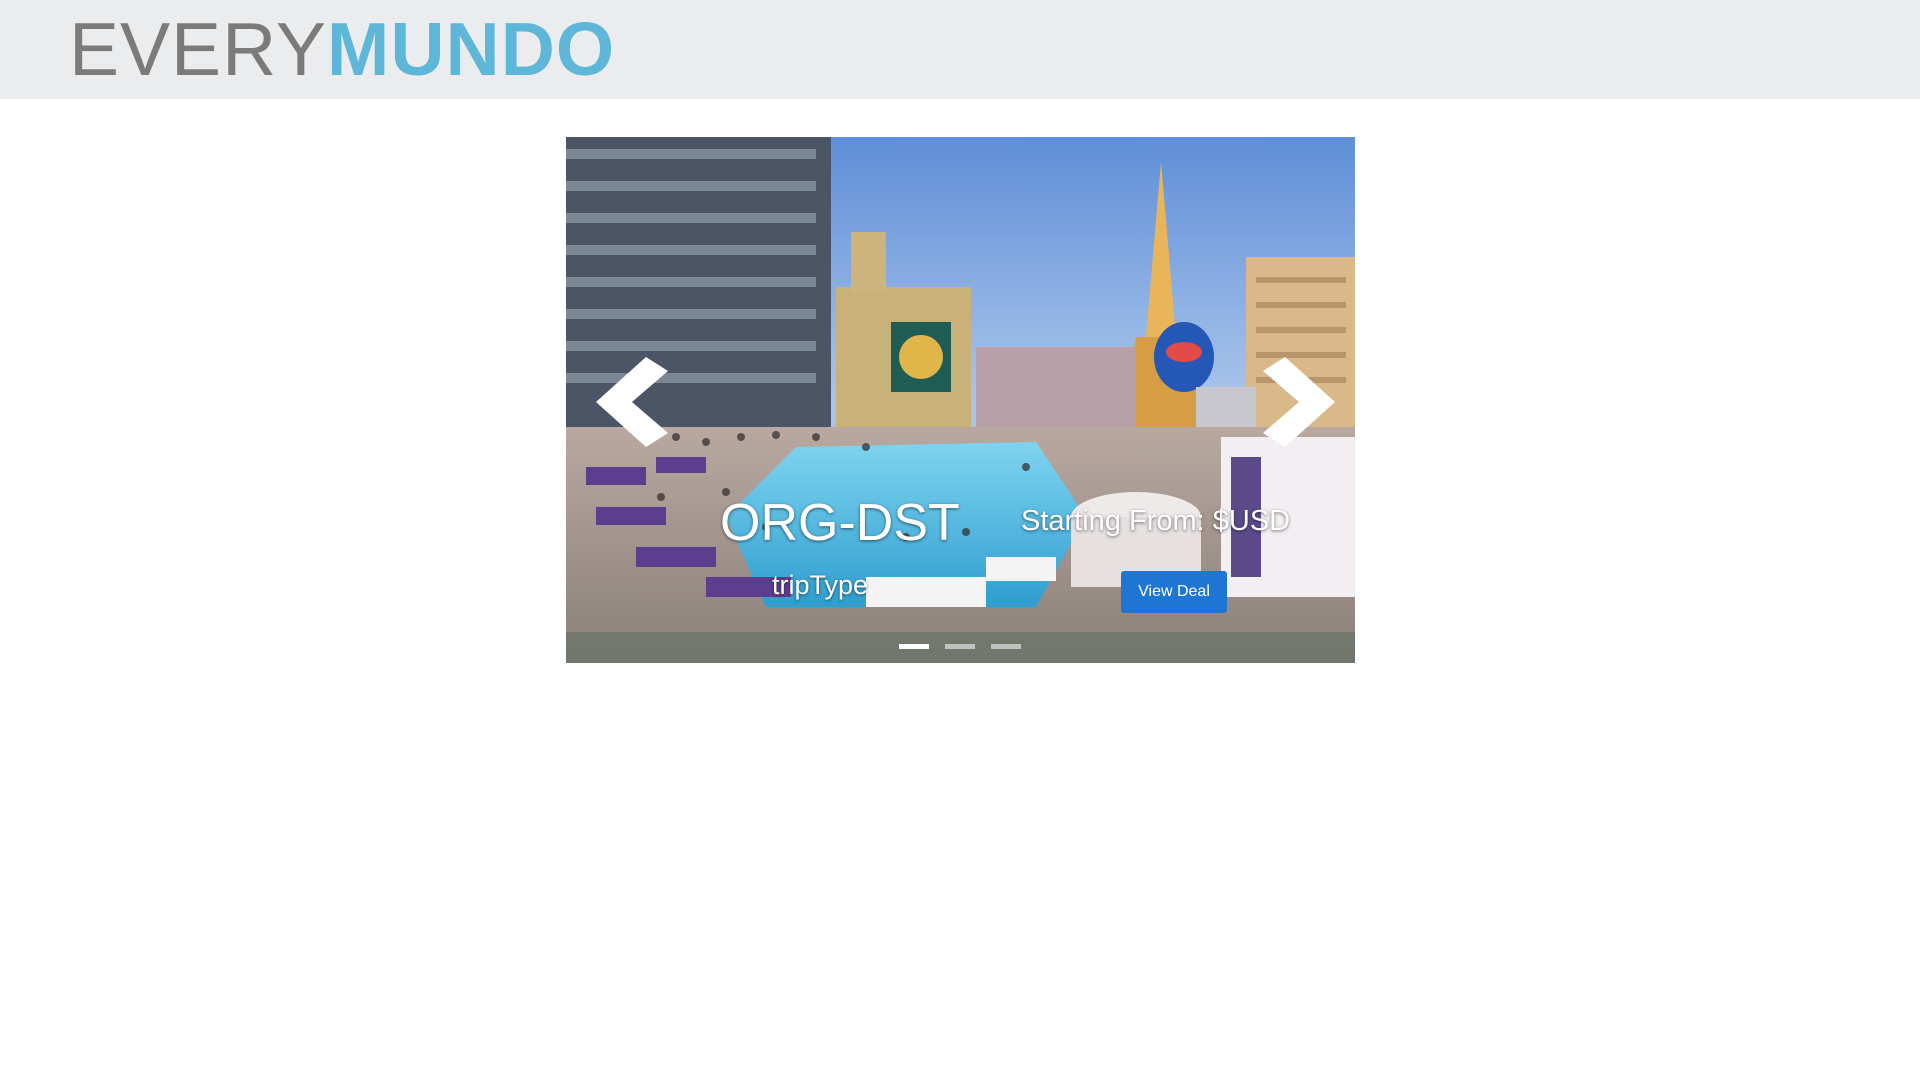 The width and height of the screenshot is (1920, 1080). Describe the element at coordinates (198, 49) in the screenshot. I see `logo-text-every: EVERY` at that location.